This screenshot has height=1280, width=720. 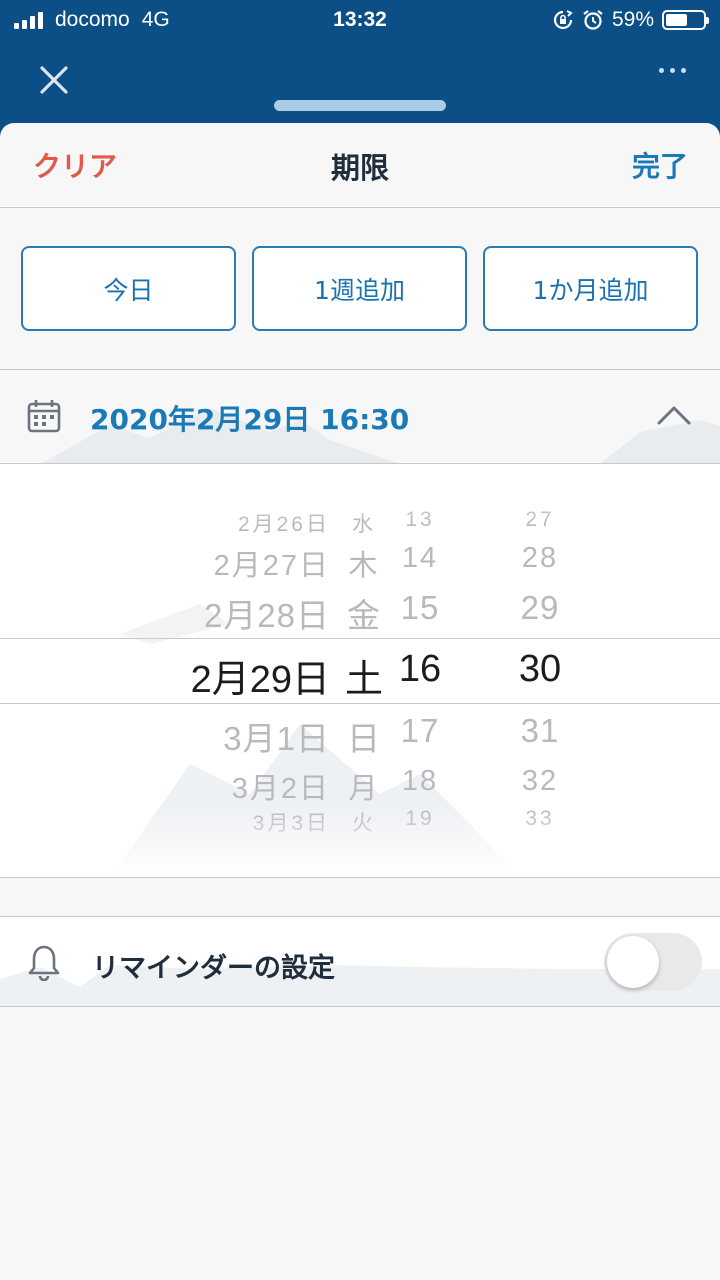 What do you see at coordinates (364, 739) in the screenshot?
I see `picker-weekday: 日` at bounding box center [364, 739].